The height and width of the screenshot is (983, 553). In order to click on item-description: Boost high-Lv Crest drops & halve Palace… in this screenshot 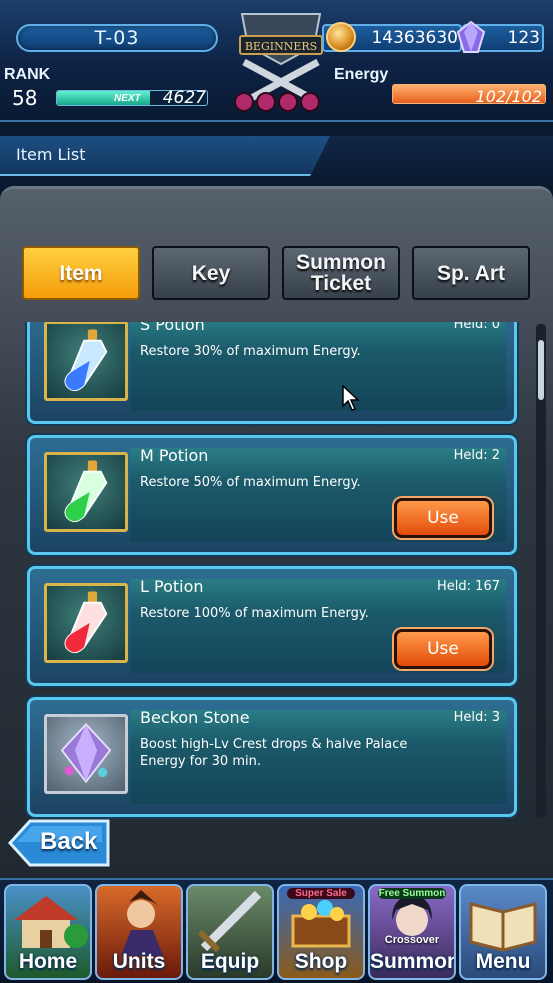, I will do `click(274, 753)`.